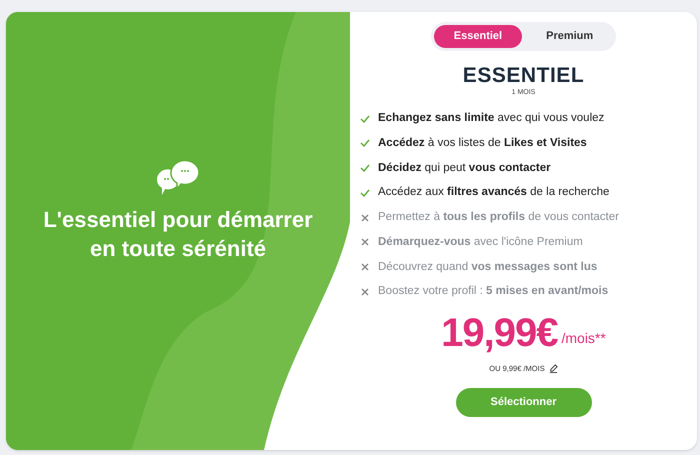  Describe the element at coordinates (498, 217) in the screenshot. I see `feature-text: Permettez à tous les profils de vous contacter` at that location.